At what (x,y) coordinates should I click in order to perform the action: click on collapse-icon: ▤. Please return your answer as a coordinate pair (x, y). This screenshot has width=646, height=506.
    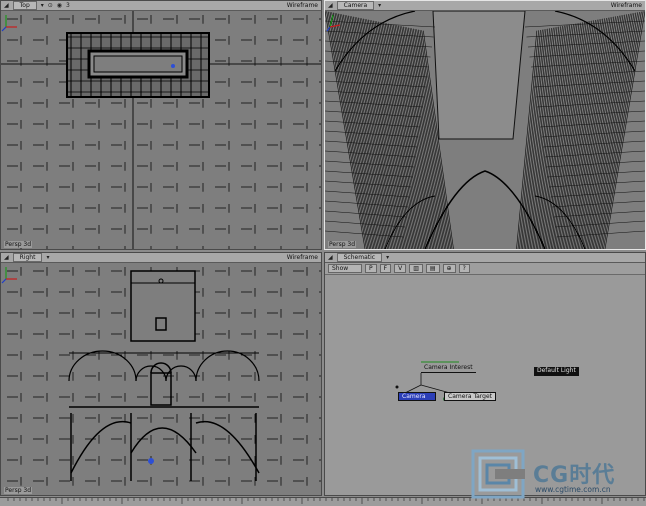
    Looking at the image, I should click on (432, 268).